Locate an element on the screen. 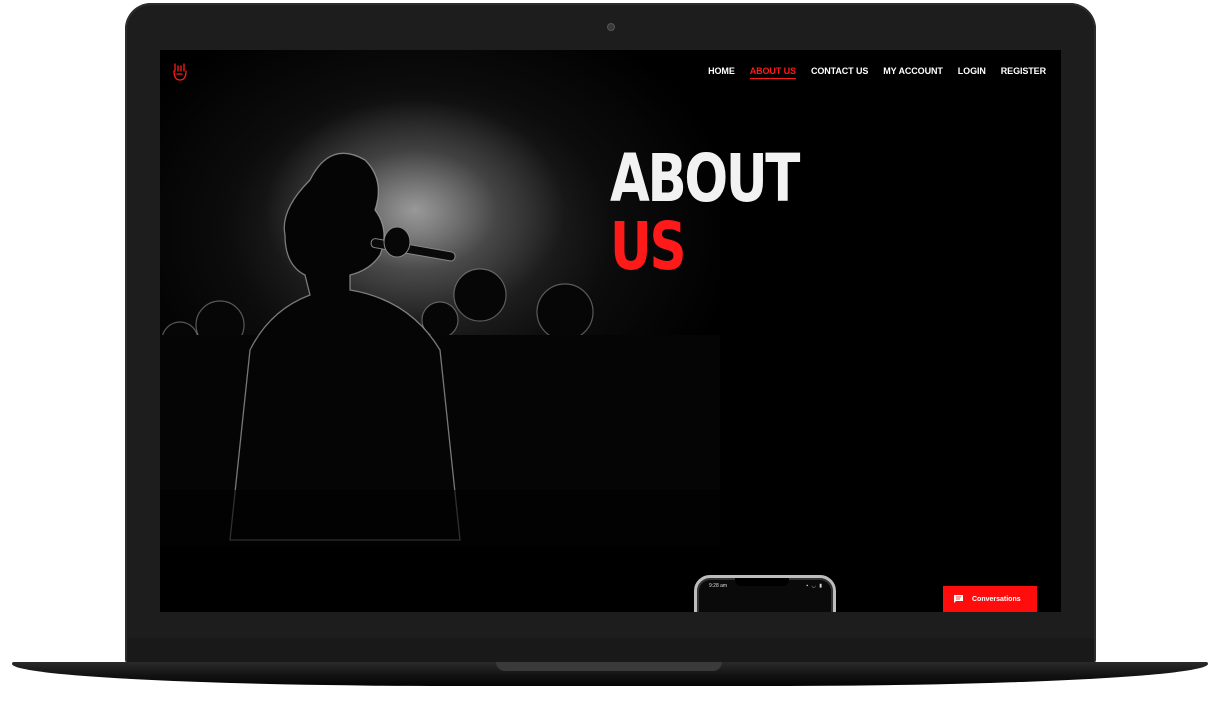  nav-login-link: LOGIN is located at coordinates (972, 72).